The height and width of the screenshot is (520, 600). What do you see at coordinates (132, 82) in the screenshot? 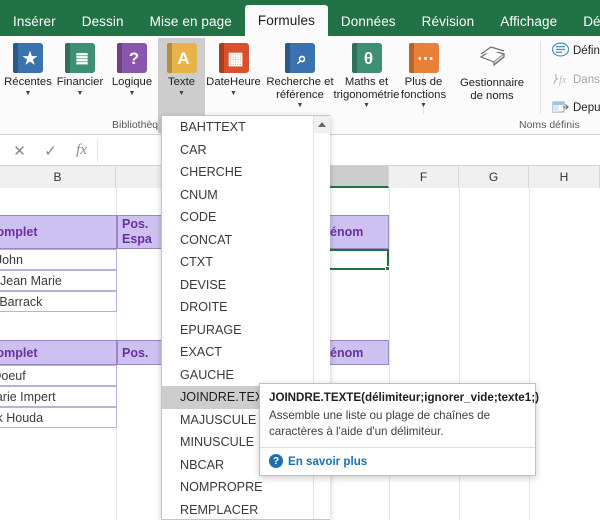
I see `ribbon-button-label: Logique` at bounding box center [132, 82].